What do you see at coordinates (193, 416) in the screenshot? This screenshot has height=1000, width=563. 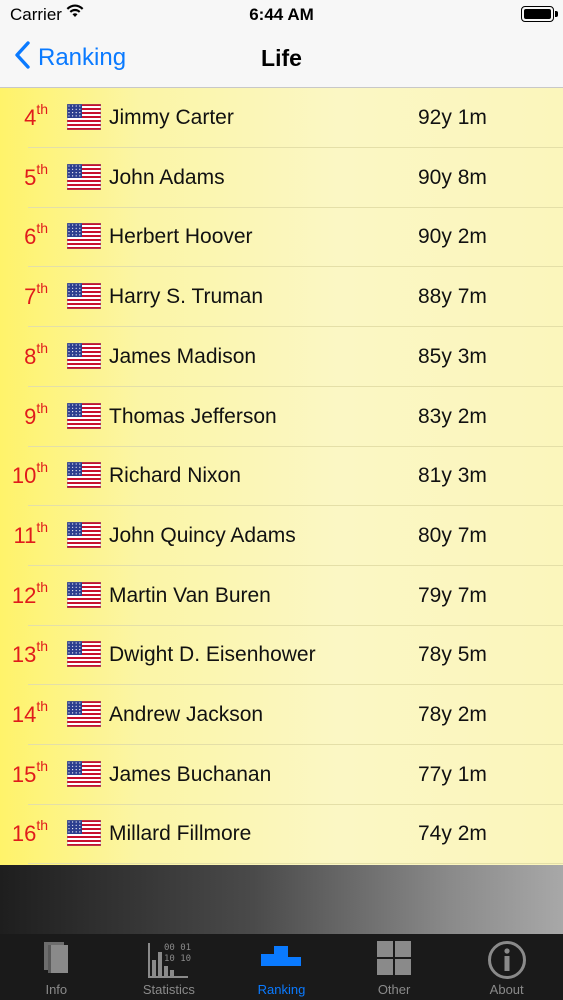 I see `president-name: Thomas Jefferson` at bounding box center [193, 416].